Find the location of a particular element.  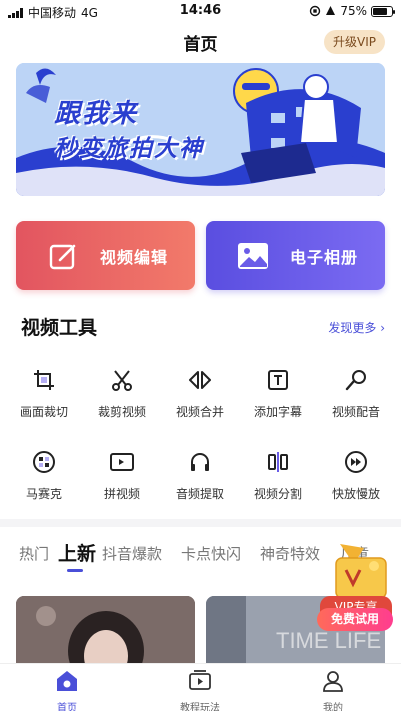

image-icon is located at coordinates (253, 256).